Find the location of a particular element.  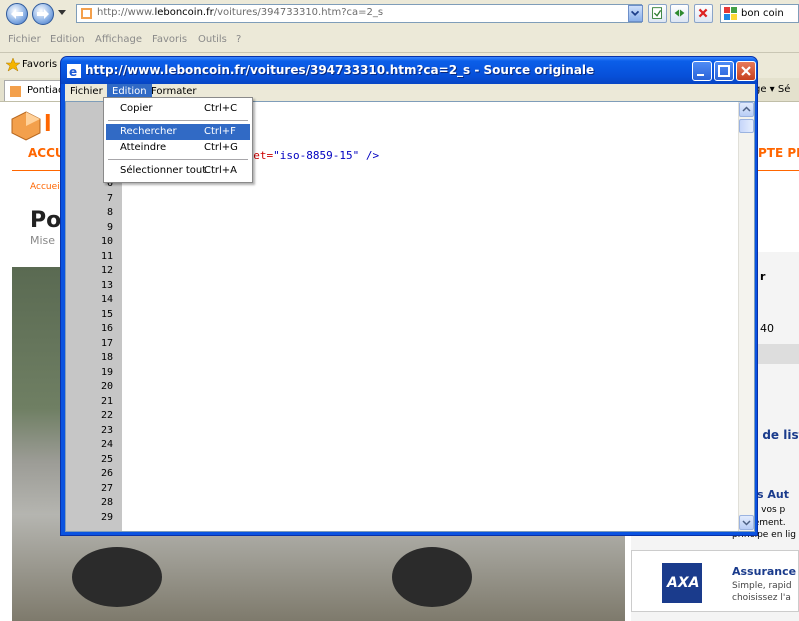

refresh-button is located at coordinates (679, 13).